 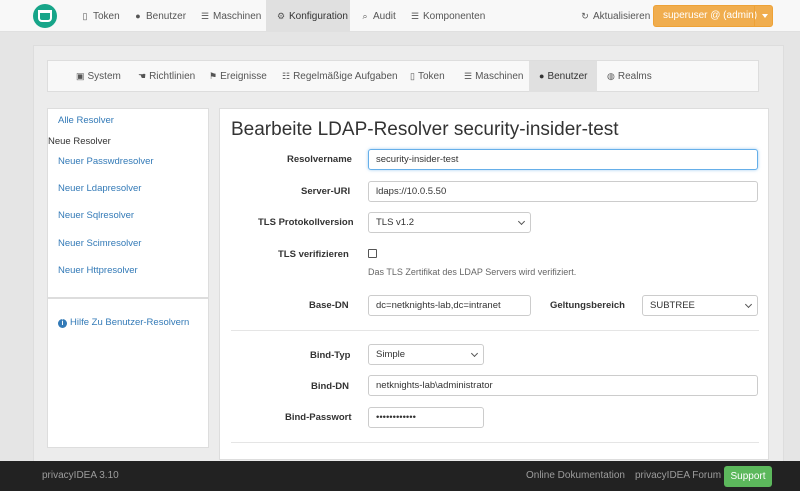 I want to click on scope-select: SUBTREE, so click(x=700, y=305).